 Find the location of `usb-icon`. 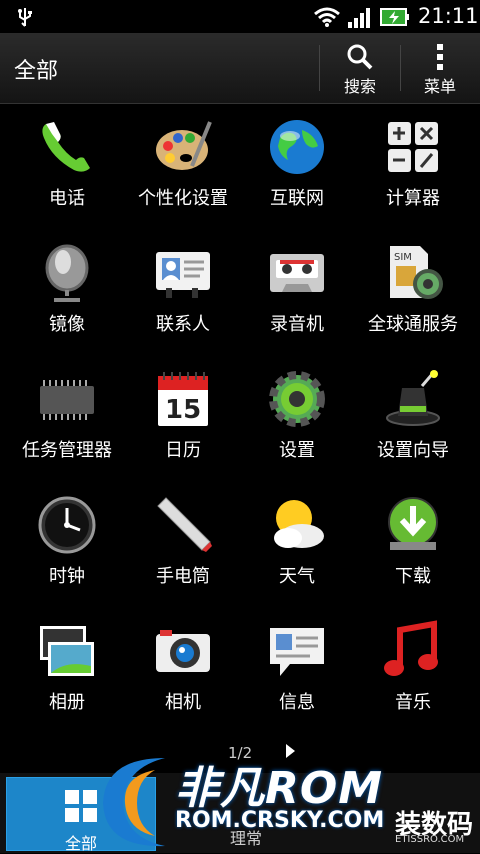

usb-icon is located at coordinates (25, 17).